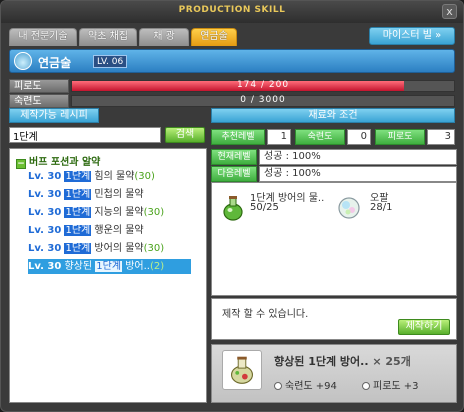 The height and width of the screenshot is (412, 464). I want to click on result-proficiency: 숙련도 +94, so click(305, 384).